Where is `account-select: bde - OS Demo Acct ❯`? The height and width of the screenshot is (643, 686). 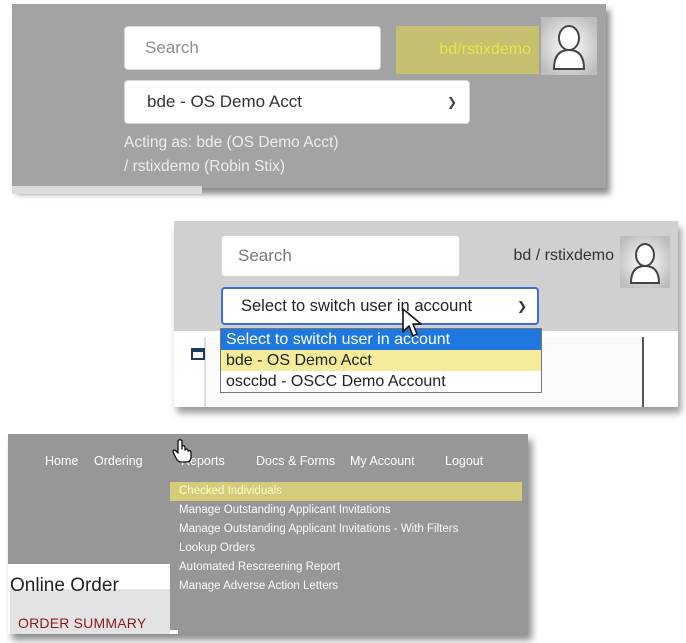
account-select: bde - OS Demo Acct ❯ is located at coordinates (297, 102).